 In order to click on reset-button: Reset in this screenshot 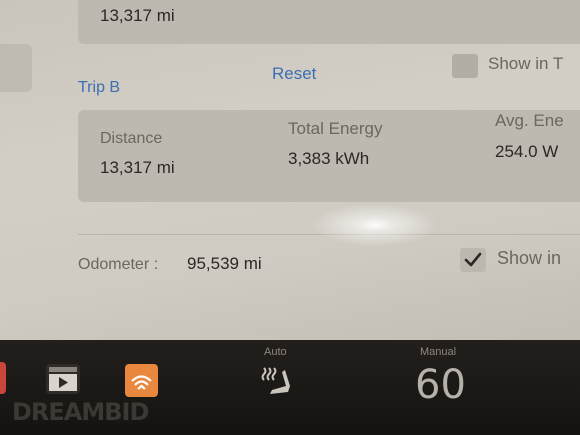, I will do `click(294, 74)`.